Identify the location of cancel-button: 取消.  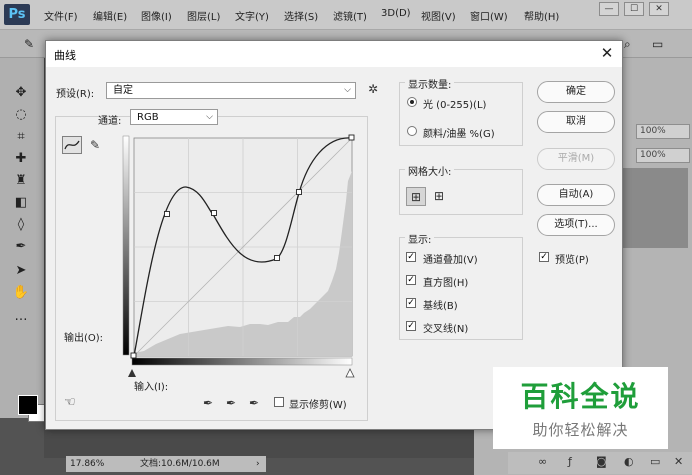
(576, 122).